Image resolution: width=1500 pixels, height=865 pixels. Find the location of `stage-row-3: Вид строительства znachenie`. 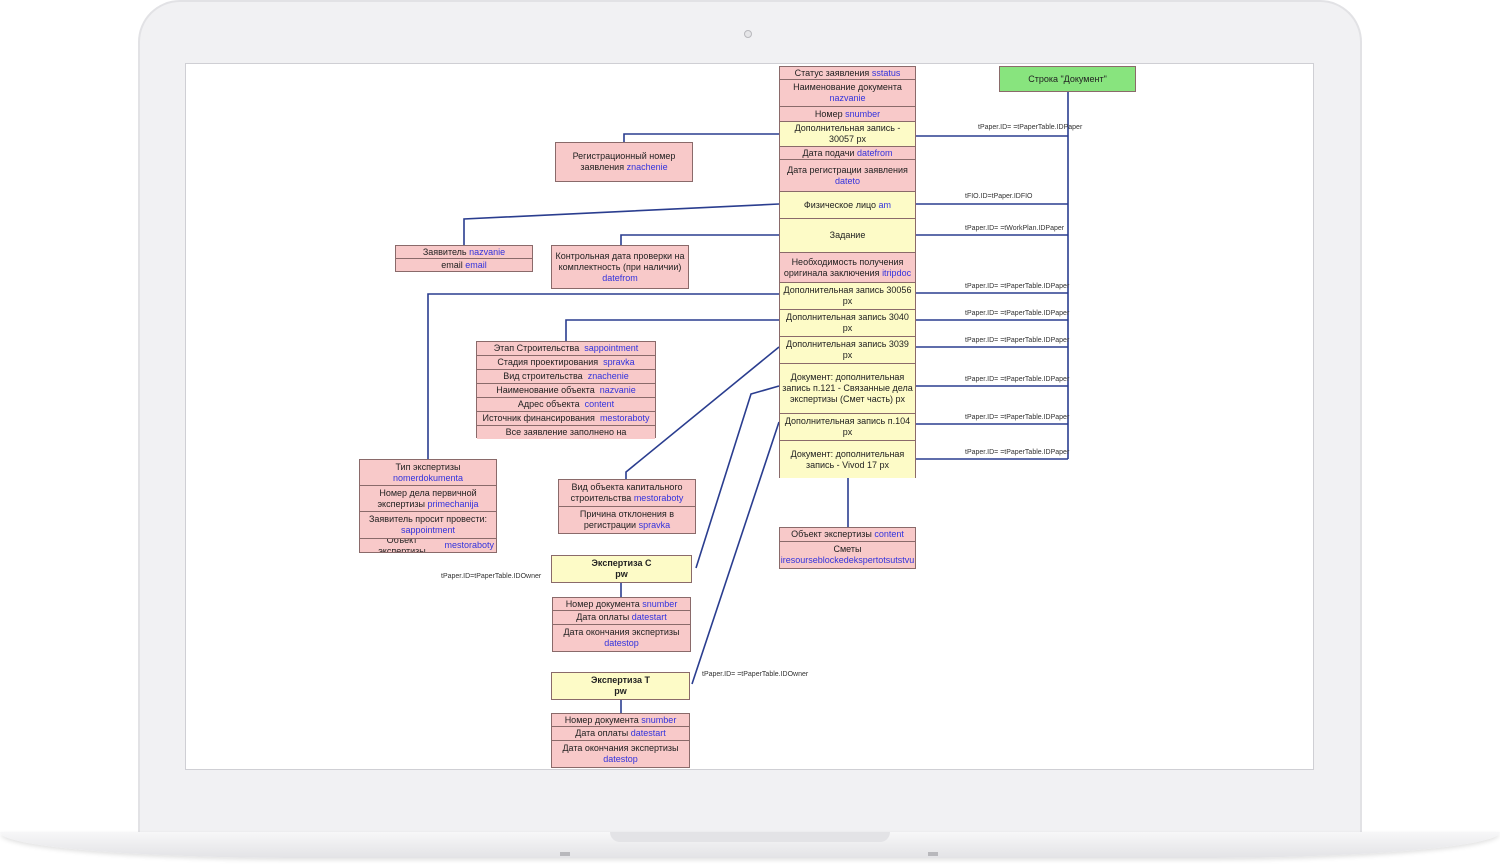

stage-row-3: Вид строительства znachenie is located at coordinates (566, 377).